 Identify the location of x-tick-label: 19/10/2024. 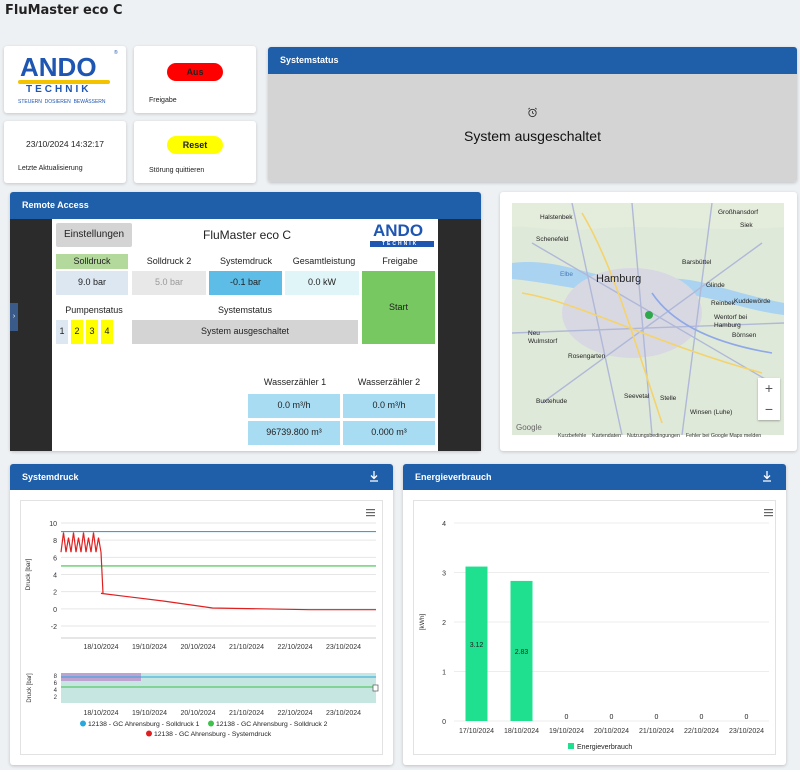
(566, 731).